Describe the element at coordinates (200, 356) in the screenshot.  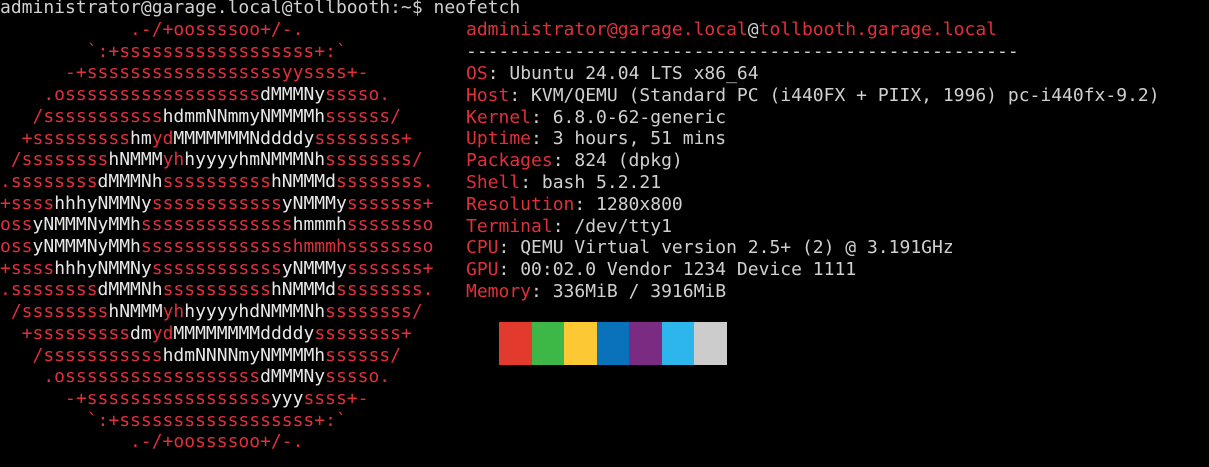
I see `logo-line: /ssssssssssshdmNNNNmyNMMMMhssssss/` at that location.